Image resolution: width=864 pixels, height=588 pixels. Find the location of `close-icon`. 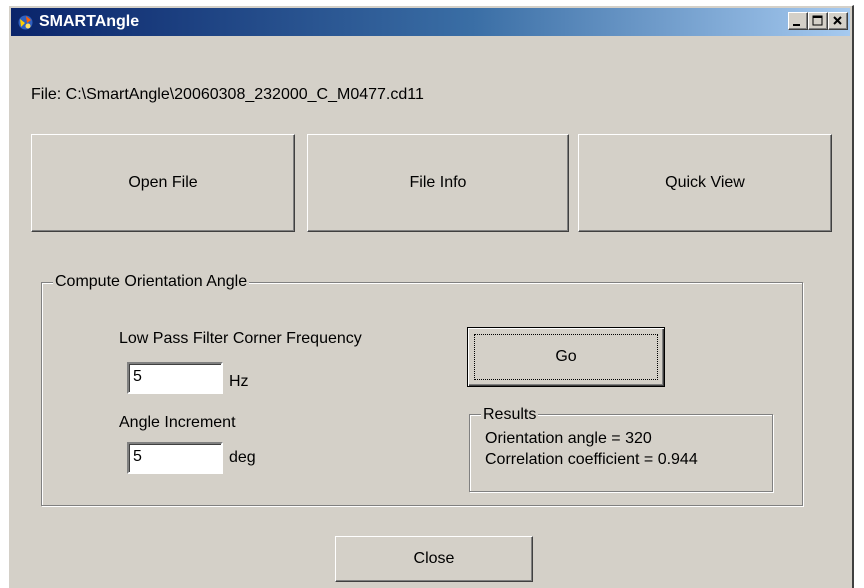

close-icon is located at coordinates (837, 20).